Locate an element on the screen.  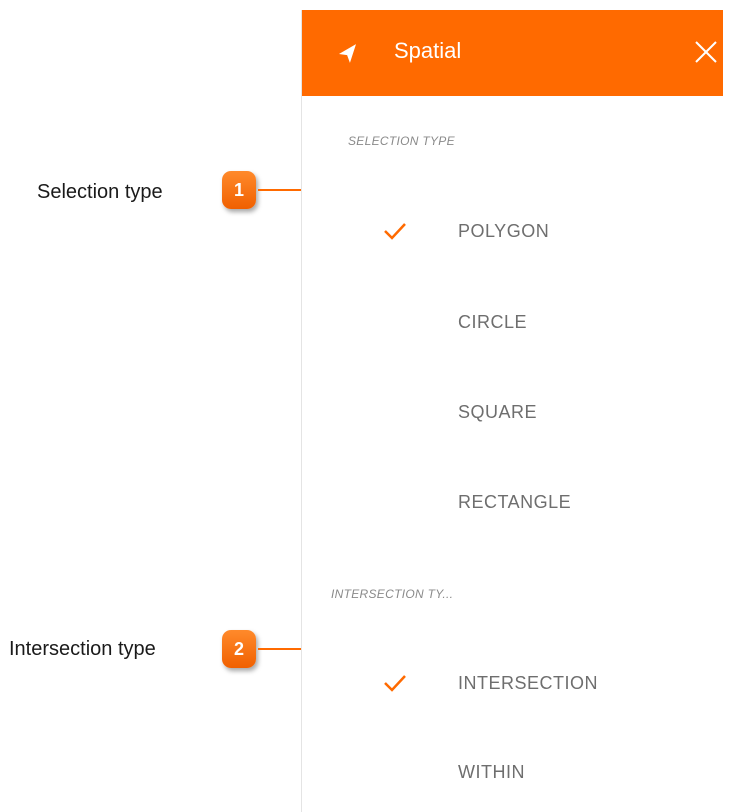
option-polygon: POLYGON is located at coordinates (512, 230).